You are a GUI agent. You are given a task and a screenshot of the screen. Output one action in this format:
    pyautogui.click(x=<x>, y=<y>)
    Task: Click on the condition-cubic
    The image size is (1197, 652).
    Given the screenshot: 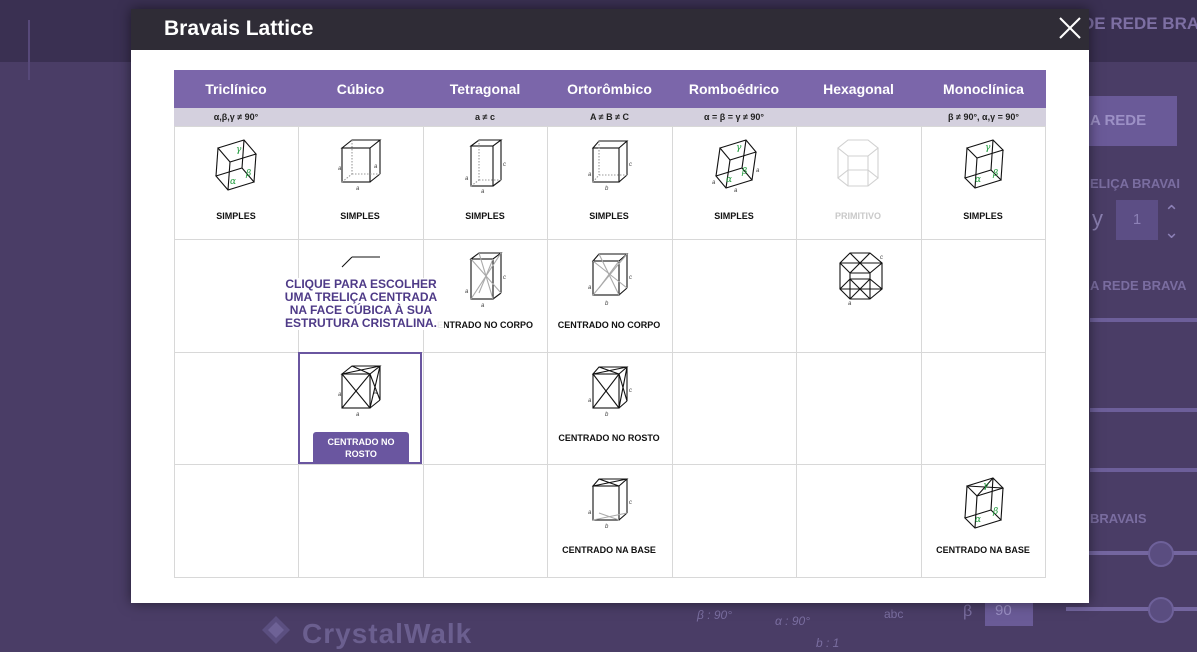 What is the action you would take?
    pyautogui.click(x=360, y=117)
    